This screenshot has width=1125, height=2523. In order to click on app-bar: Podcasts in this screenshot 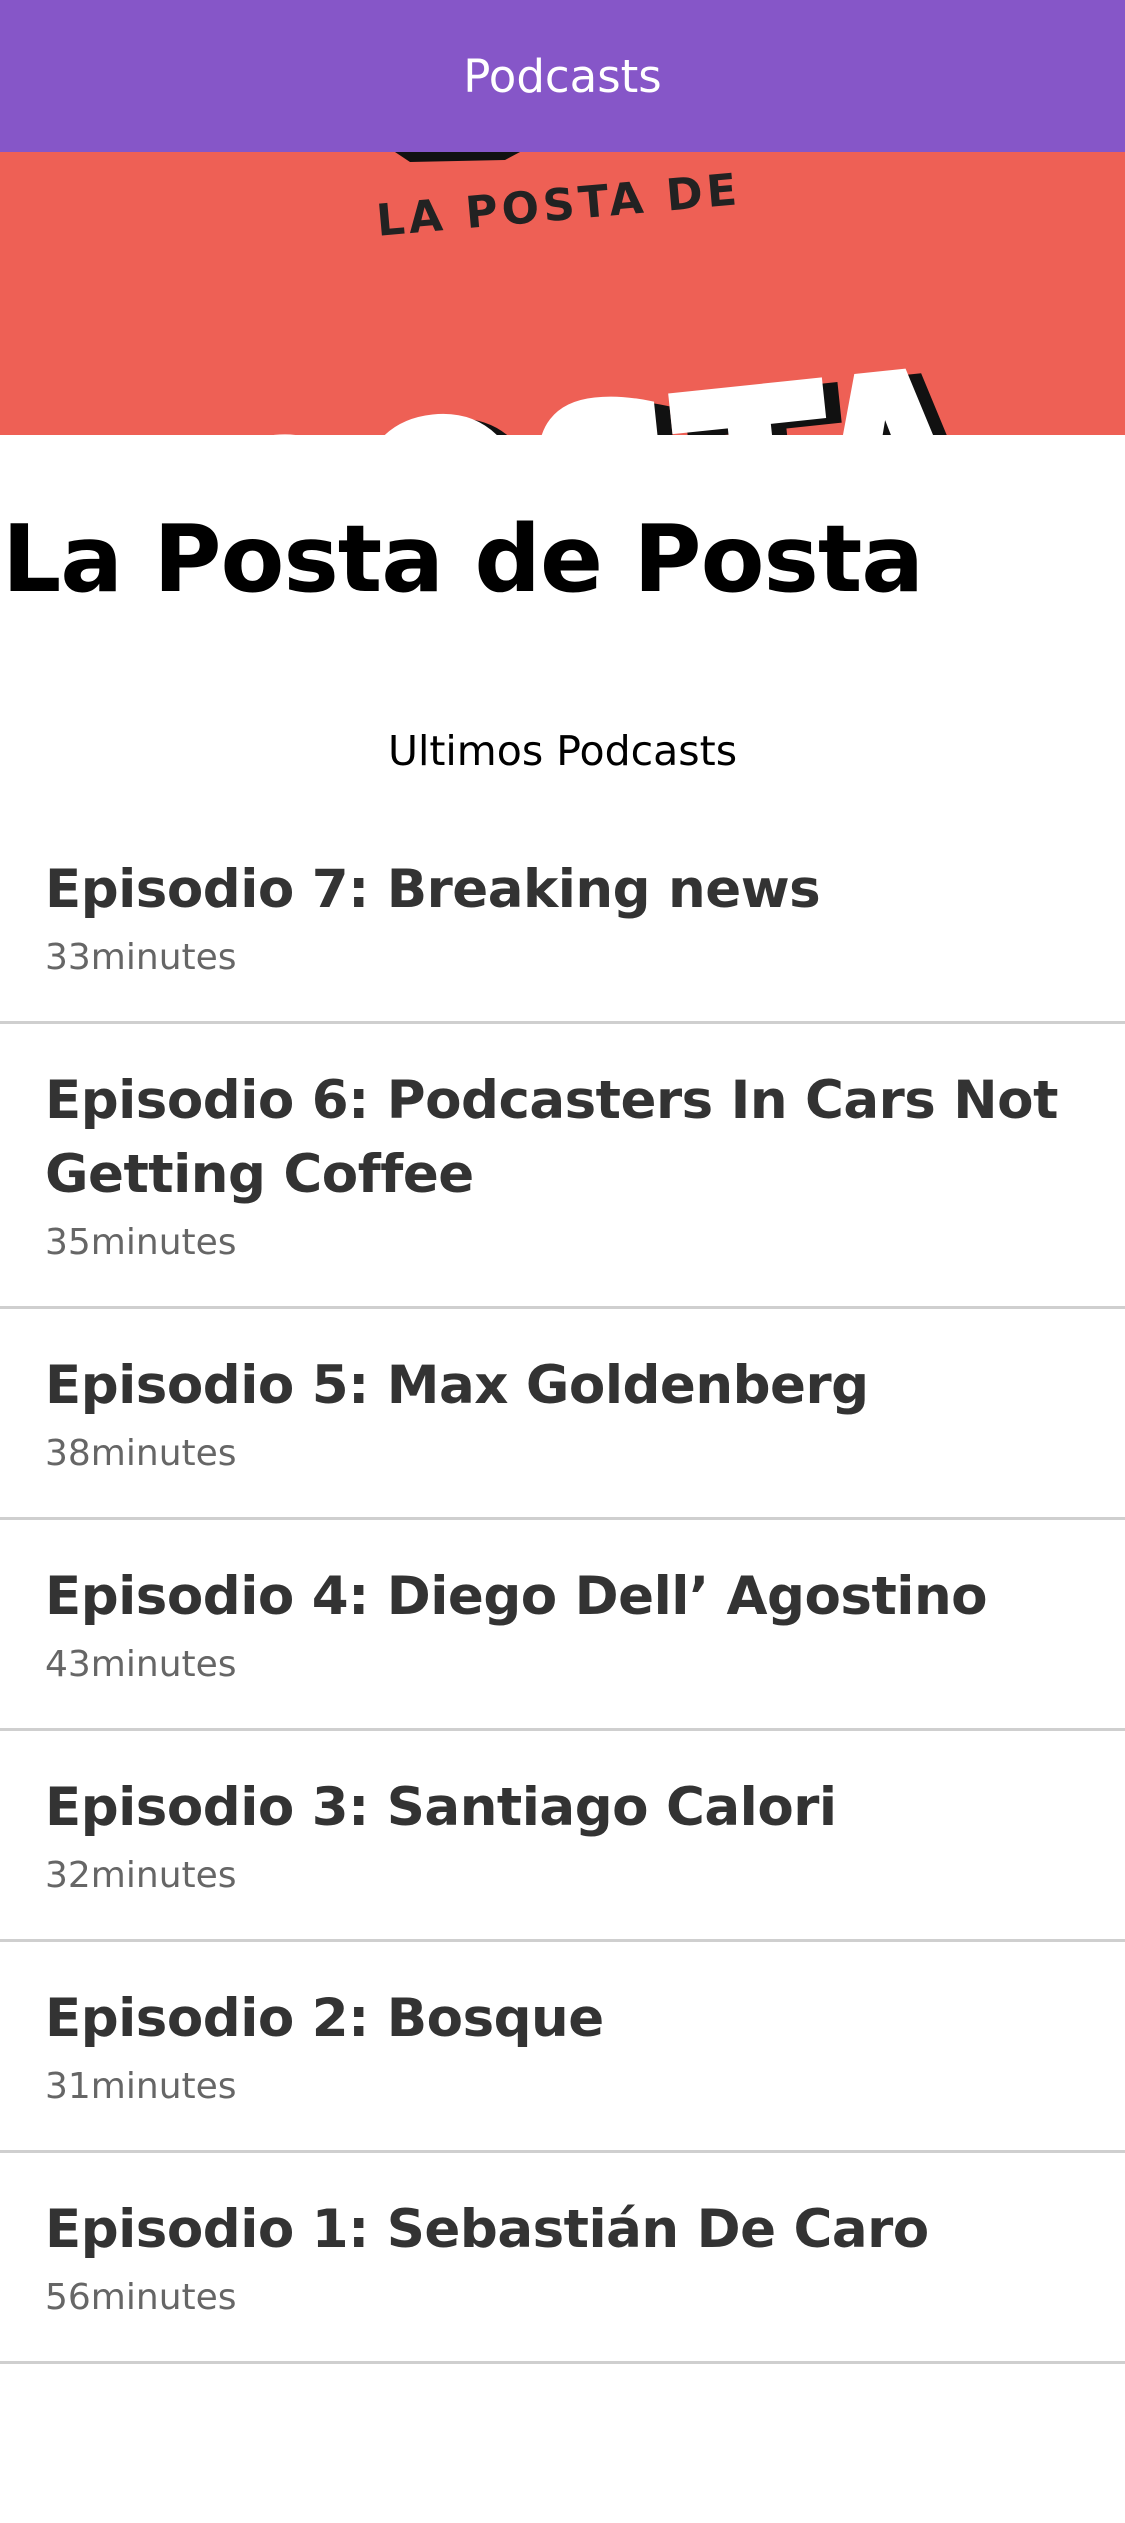, I will do `click(562, 76)`.